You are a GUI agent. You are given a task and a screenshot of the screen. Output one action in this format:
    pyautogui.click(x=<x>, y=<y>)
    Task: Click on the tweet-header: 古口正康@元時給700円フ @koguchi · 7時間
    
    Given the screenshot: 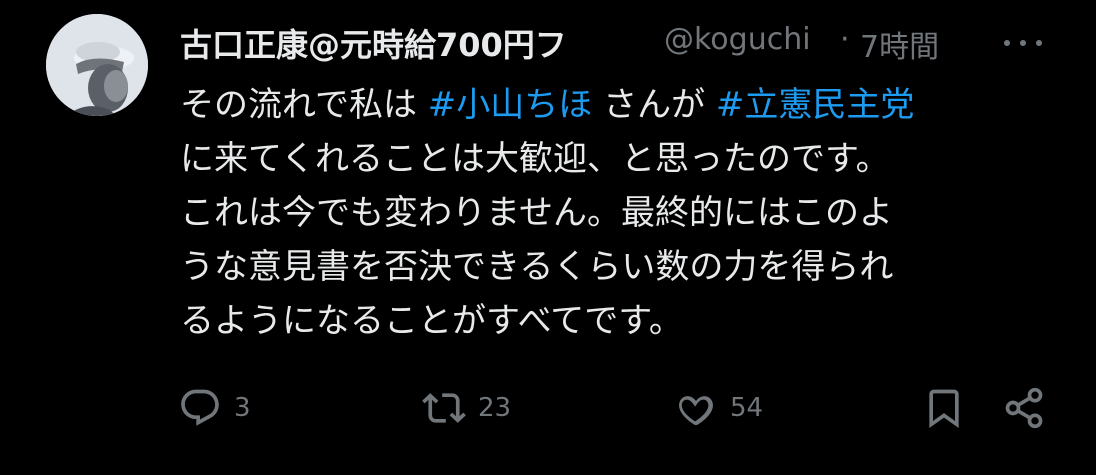 What is the action you would take?
    pyautogui.click(x=630, y=42)
    